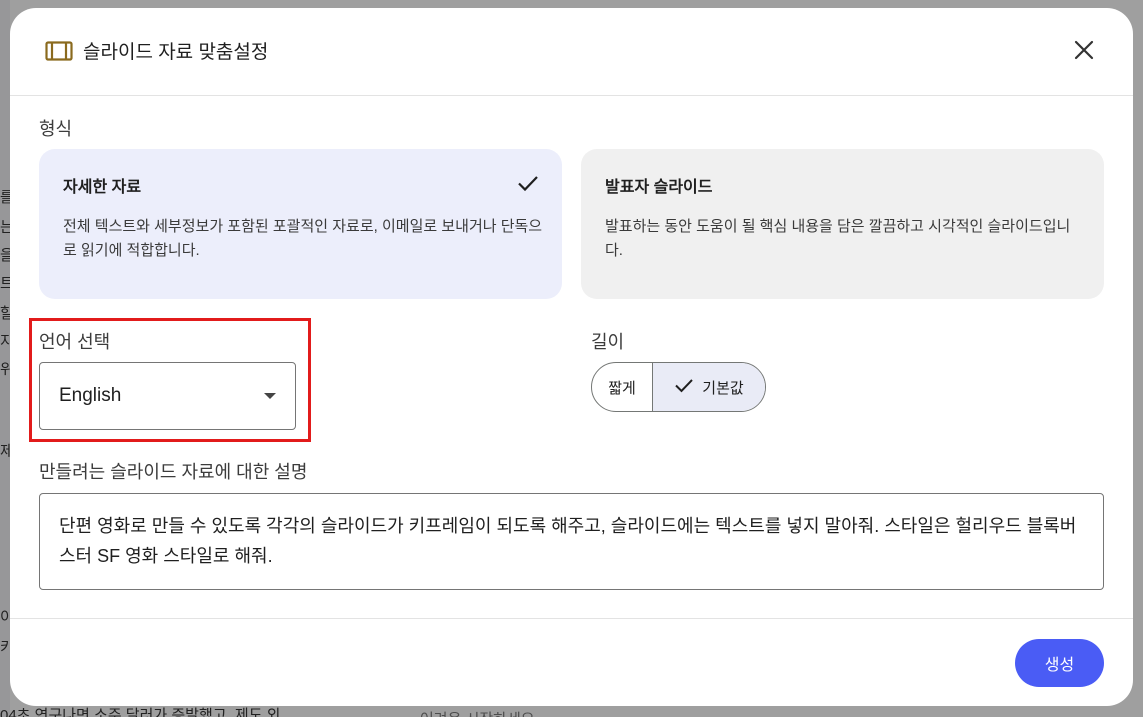 This screenshot has height=717, width=1143. What do you see at coordinates (176, 52) in the screenshot?
I see `dialog-title: 슬라이드 자료 맞춤설정` at bounding box center [176, 52].